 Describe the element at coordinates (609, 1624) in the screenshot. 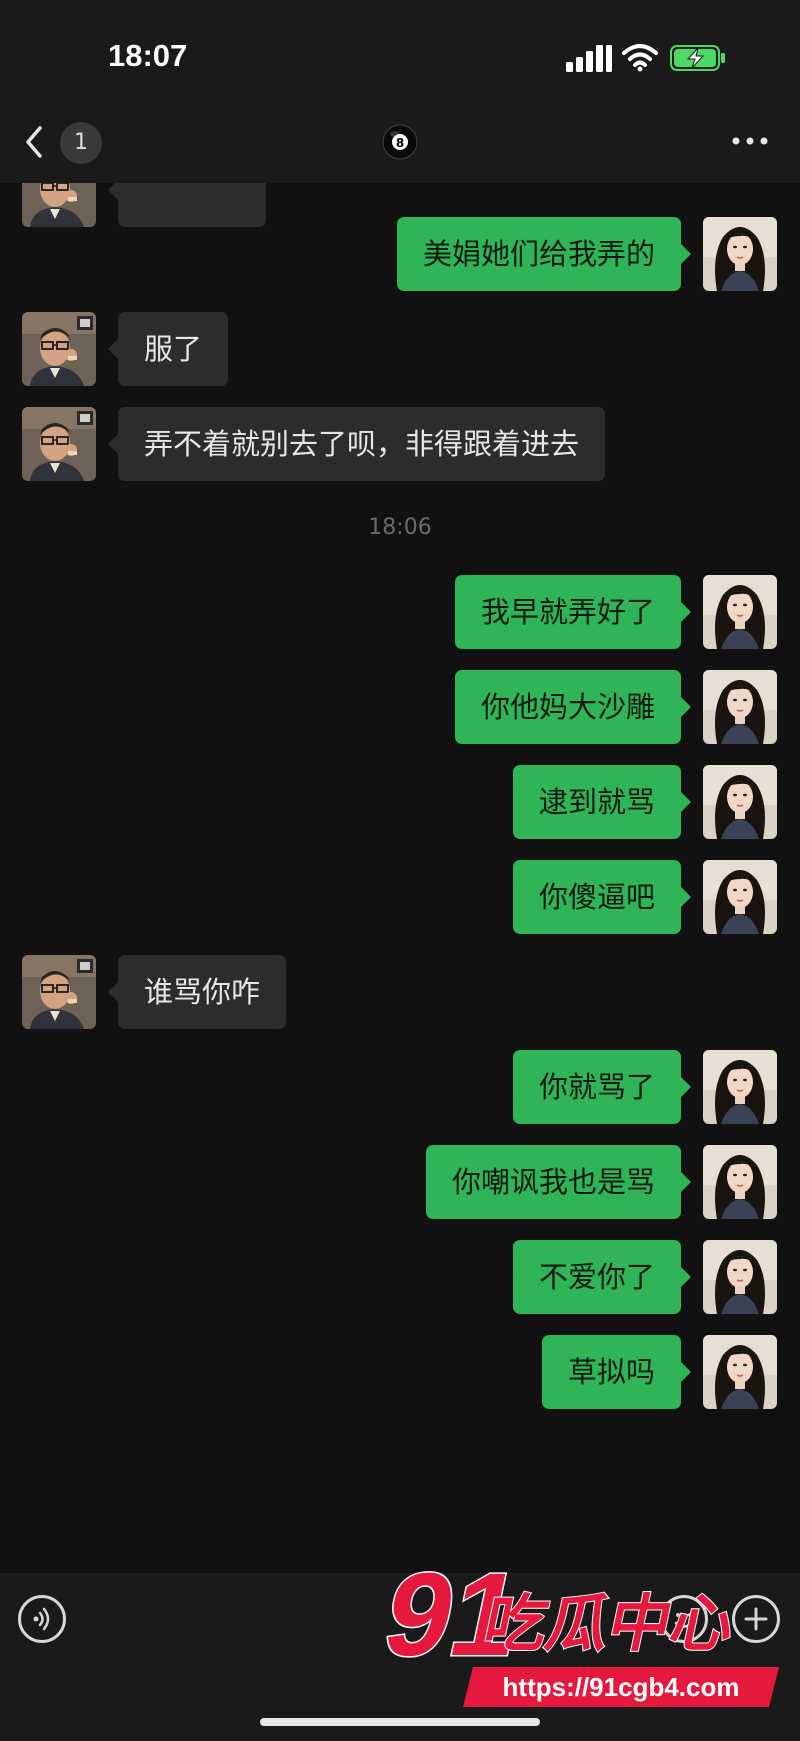

I see `watermark-text: 吃瓜中心` at that location.